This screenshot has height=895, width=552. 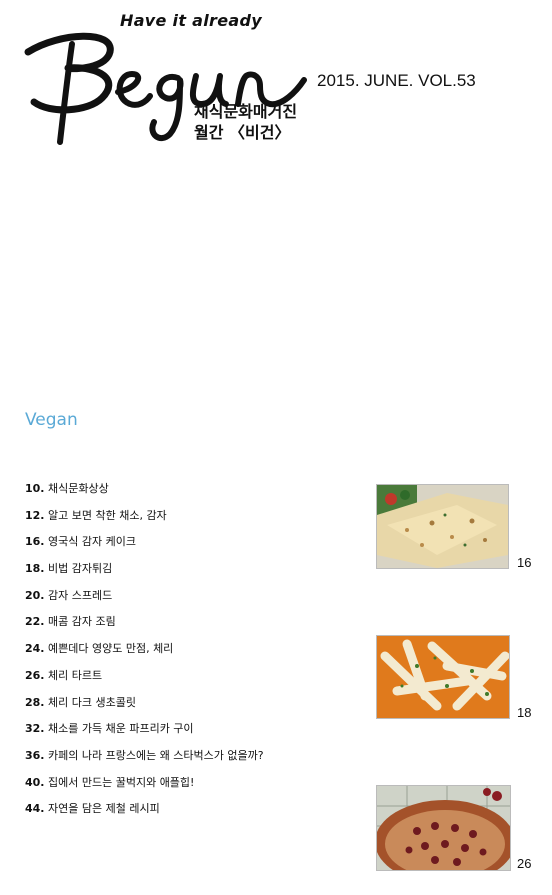 I want to click on toc-title: 체리 다크 생초콜릿, so click(x=92, y=702).